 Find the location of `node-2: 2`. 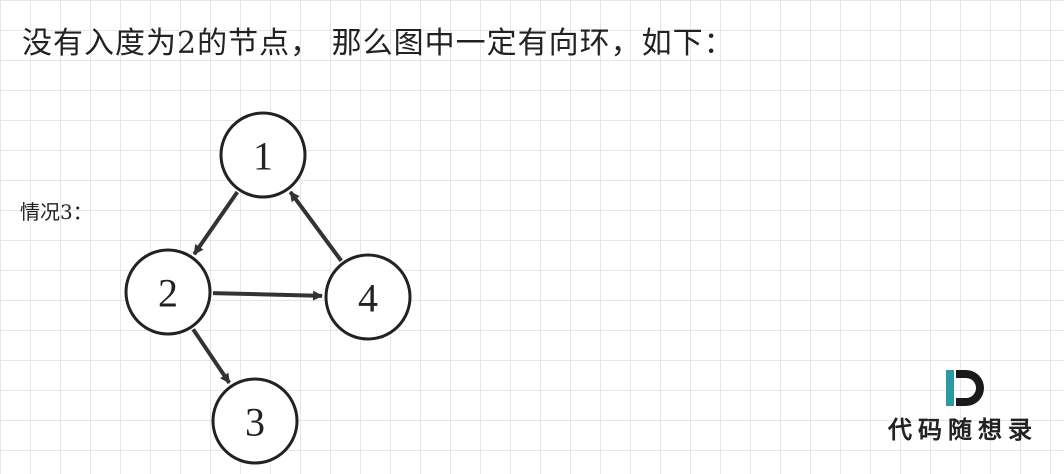

node-2: 2 is located at coordinates (168, 292).